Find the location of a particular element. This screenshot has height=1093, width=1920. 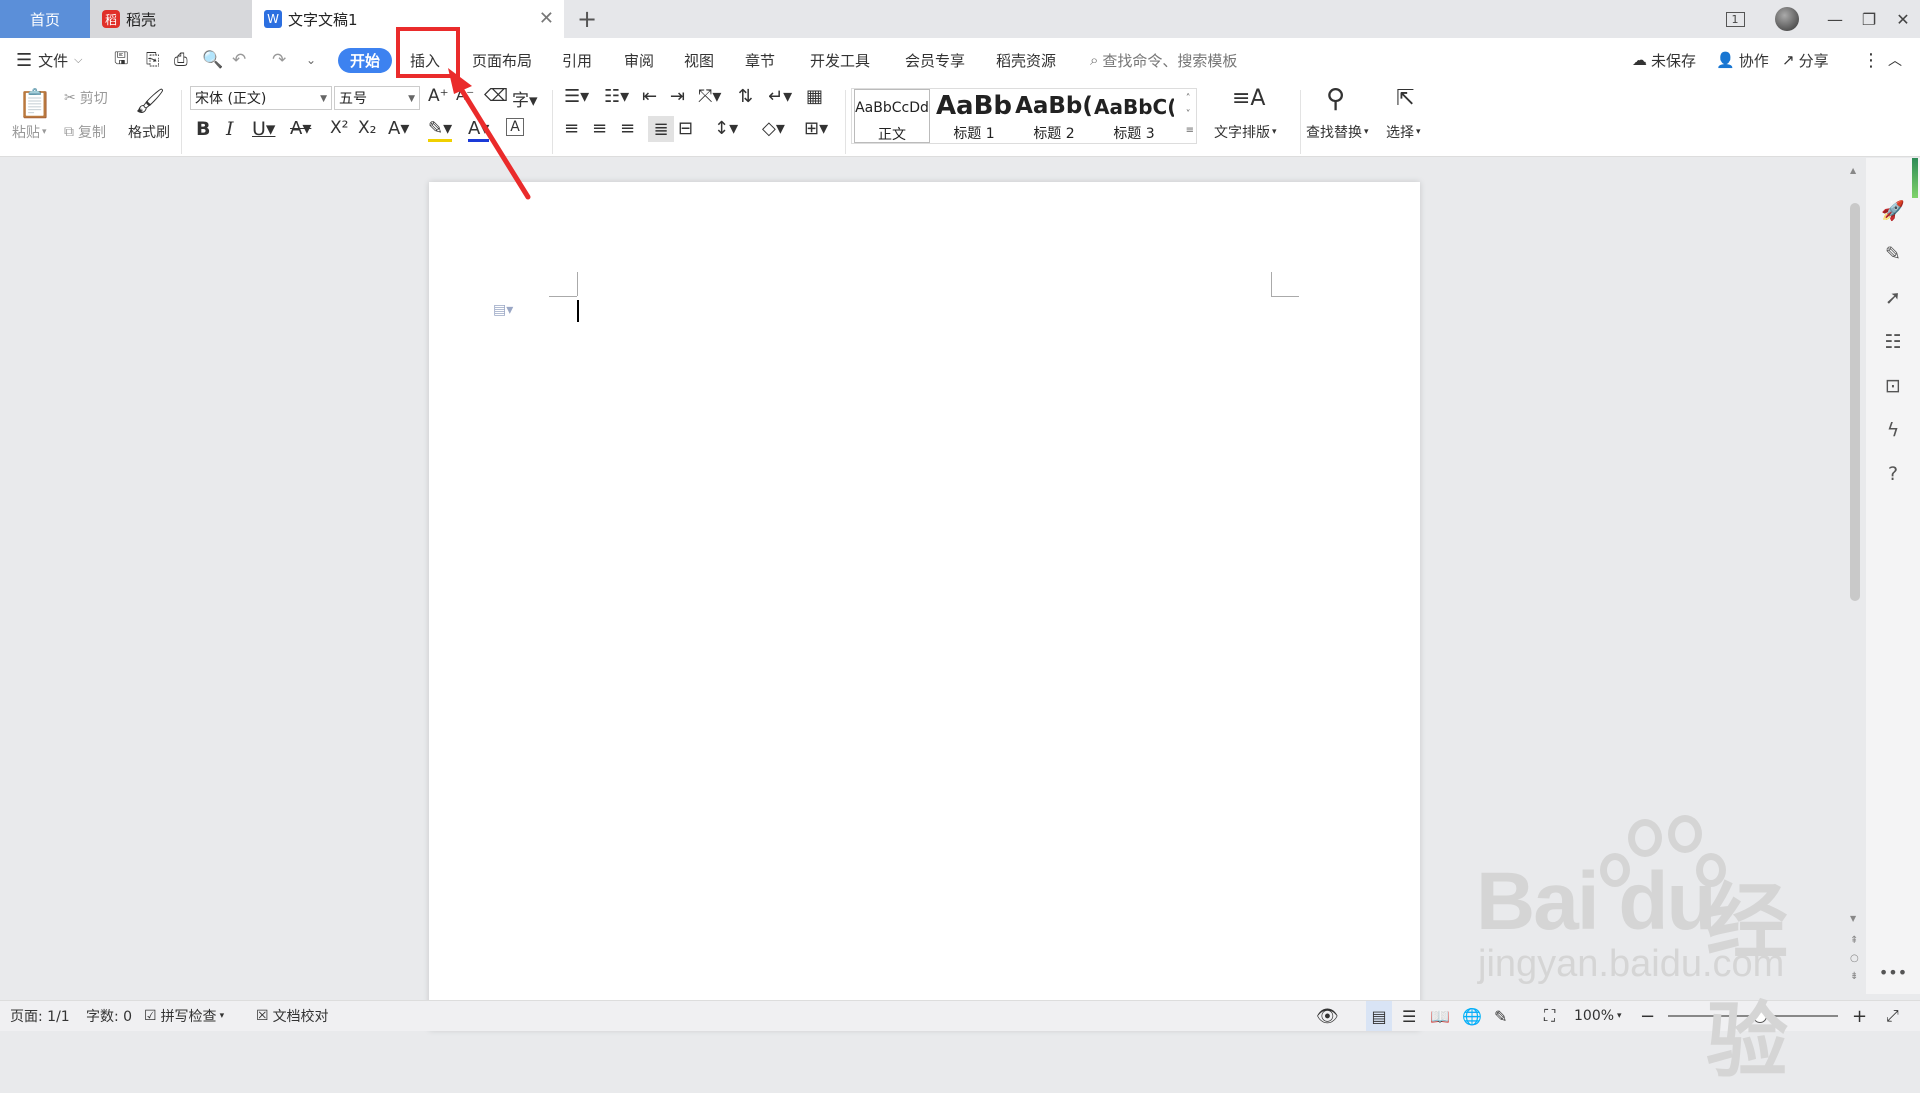

page-view-icon: 1 is located at coordinates (1735, 19).